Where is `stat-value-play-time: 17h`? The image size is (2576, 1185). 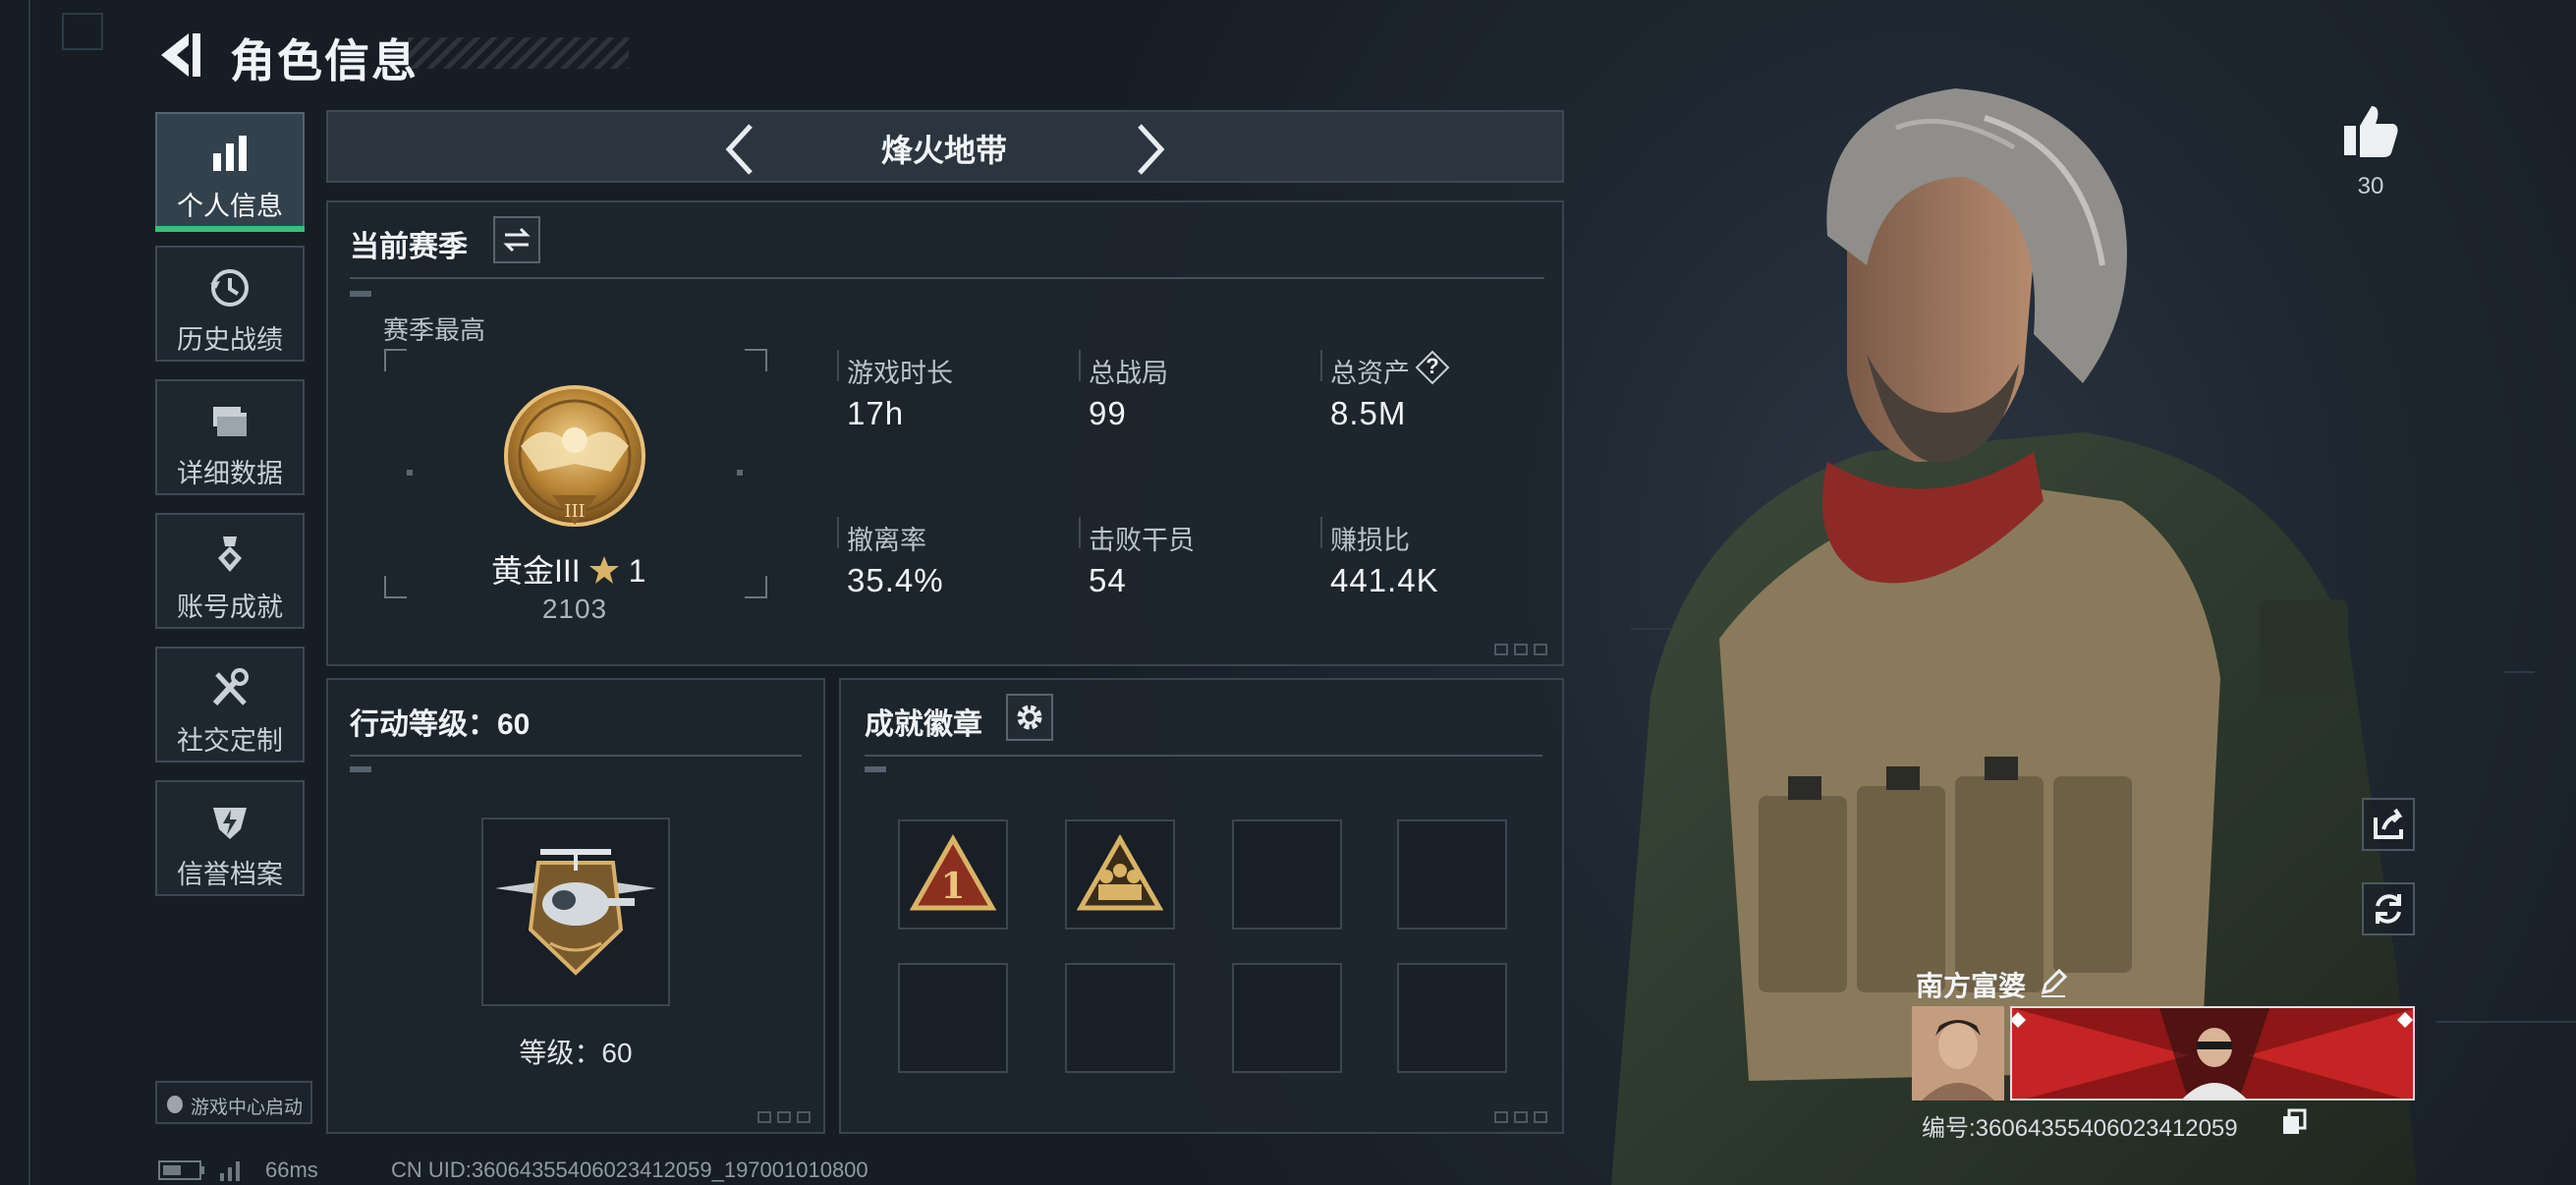 stat-value-play-time: 17h is located at coordinates (876, 413).